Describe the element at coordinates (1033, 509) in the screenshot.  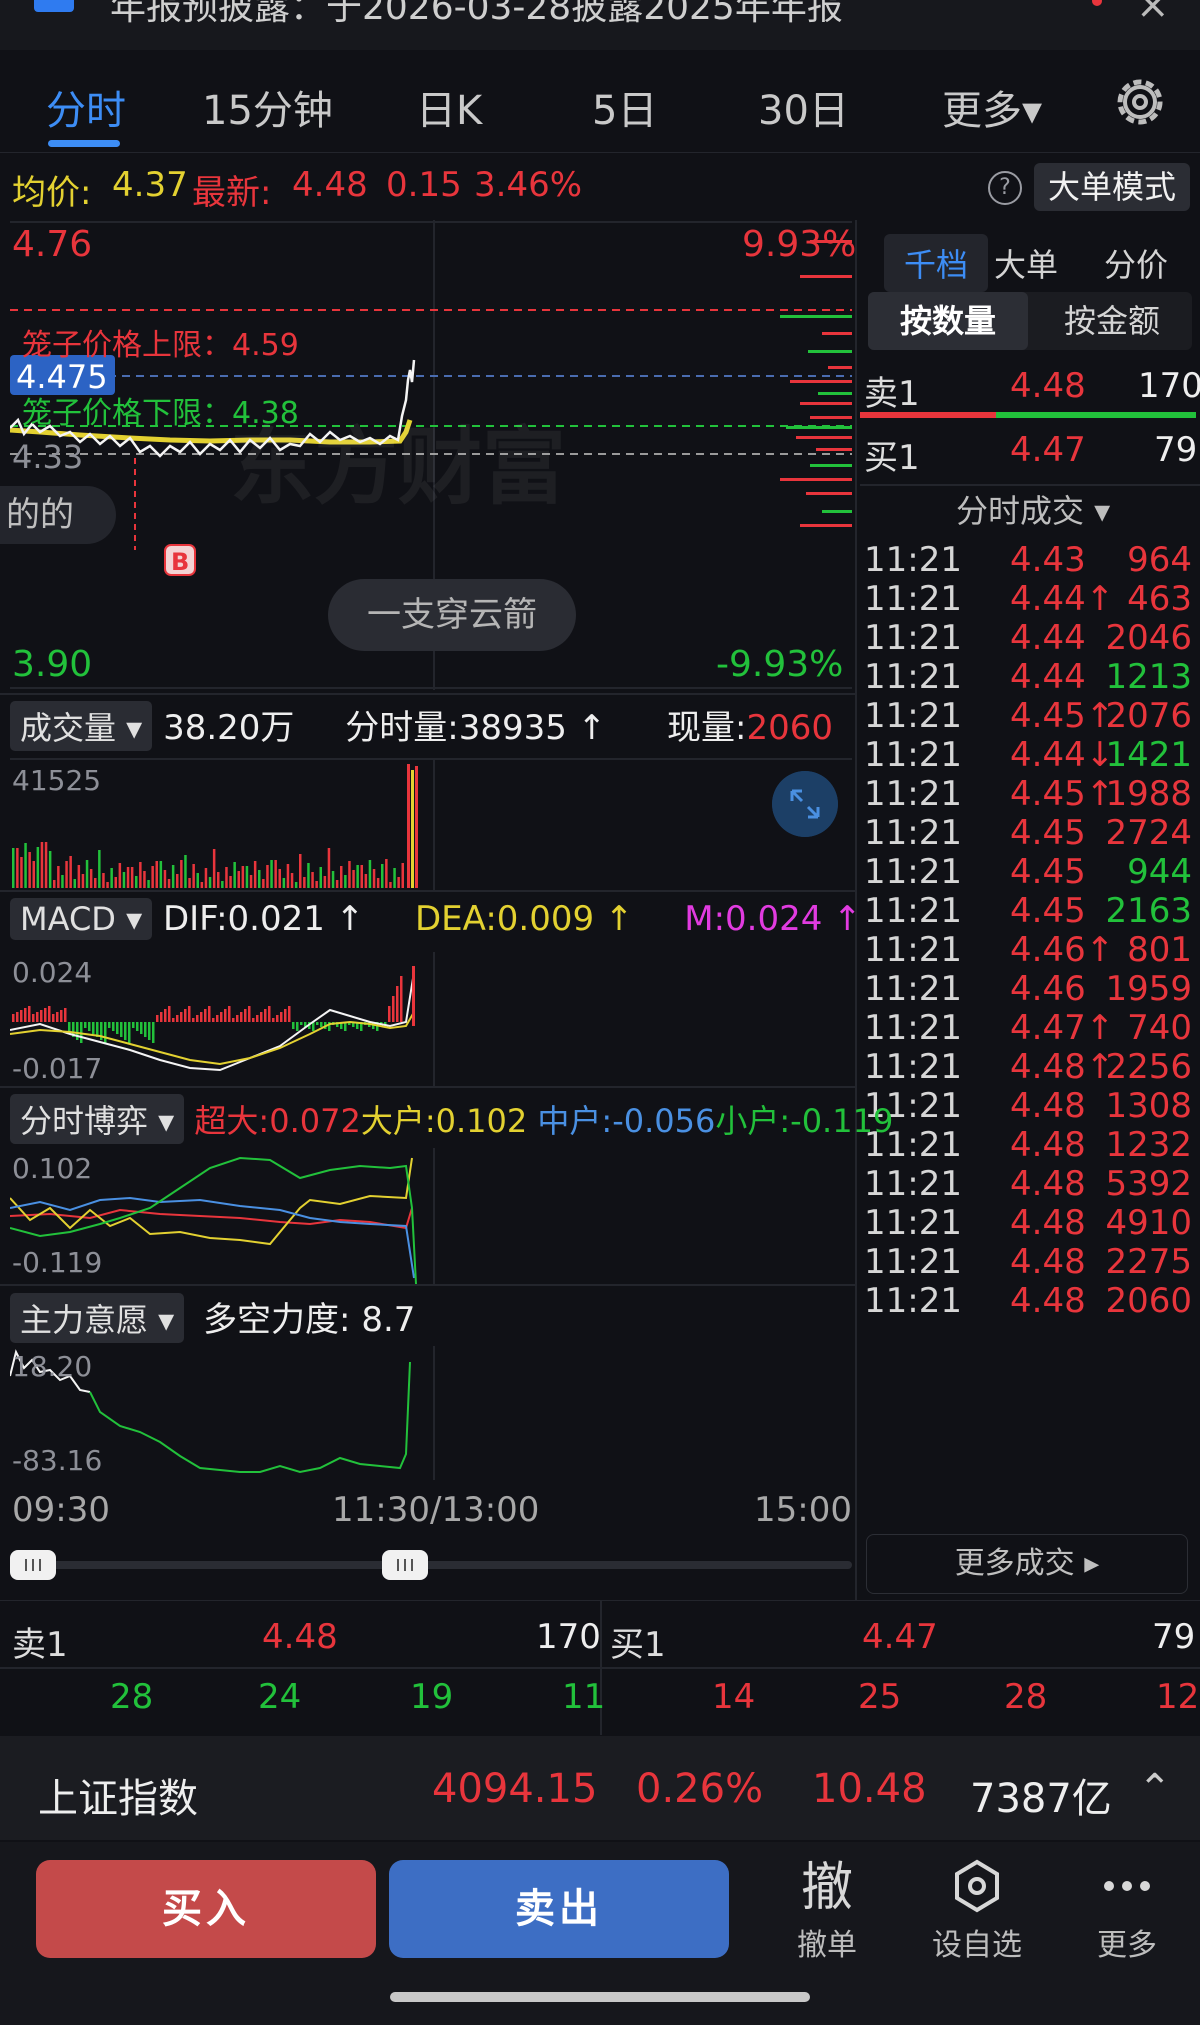
I see `trades-title: 分时成交 ▾` at that location.